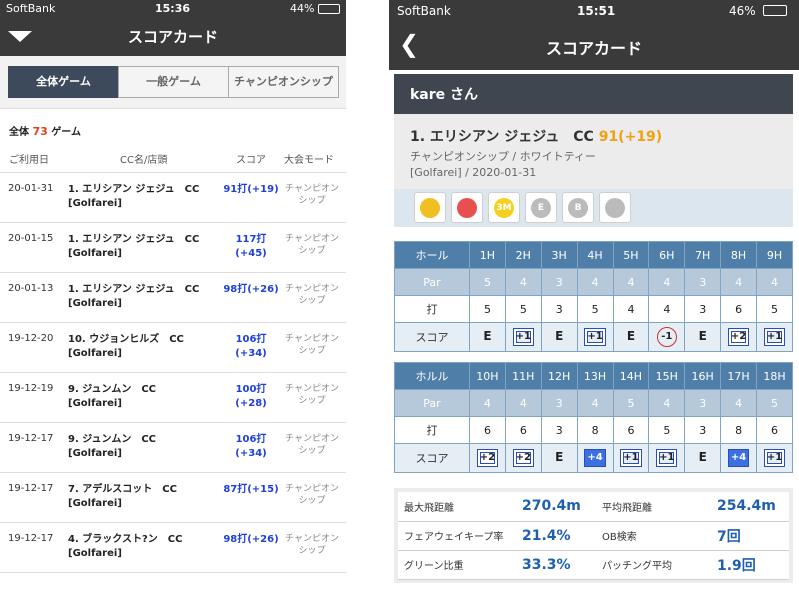 The width and height of the screenshot is (799, 605). I want to click on stat-label: 平均飛距離, so click(653, 507).